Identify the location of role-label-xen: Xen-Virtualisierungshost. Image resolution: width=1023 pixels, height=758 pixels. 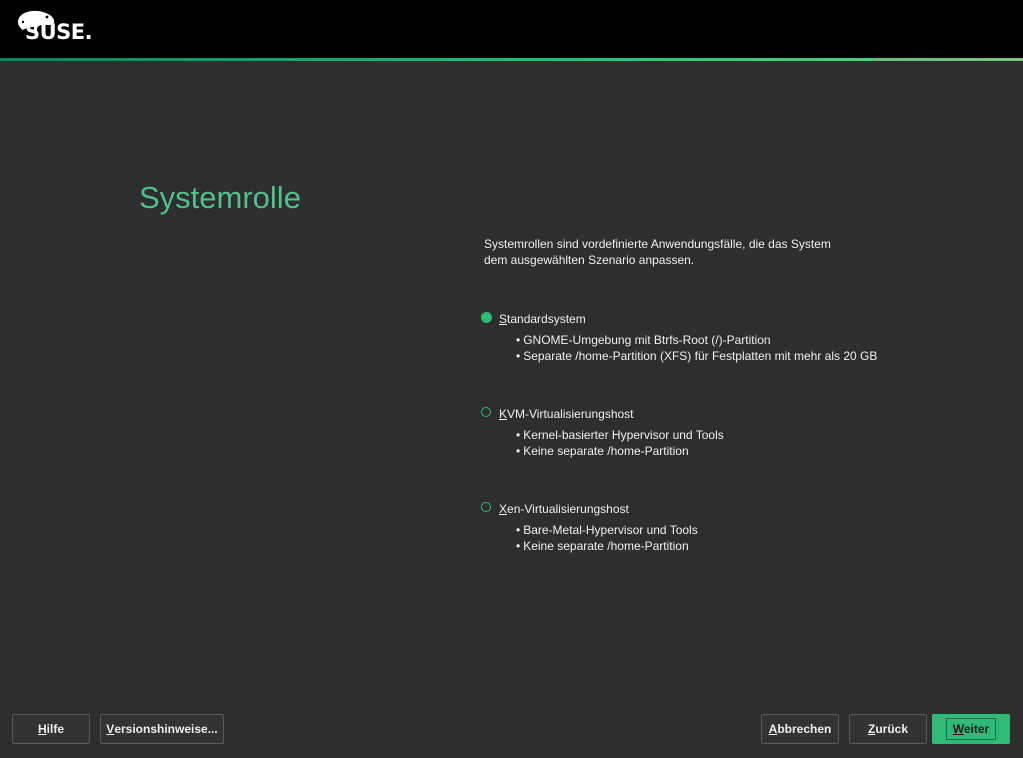
(564, 509).